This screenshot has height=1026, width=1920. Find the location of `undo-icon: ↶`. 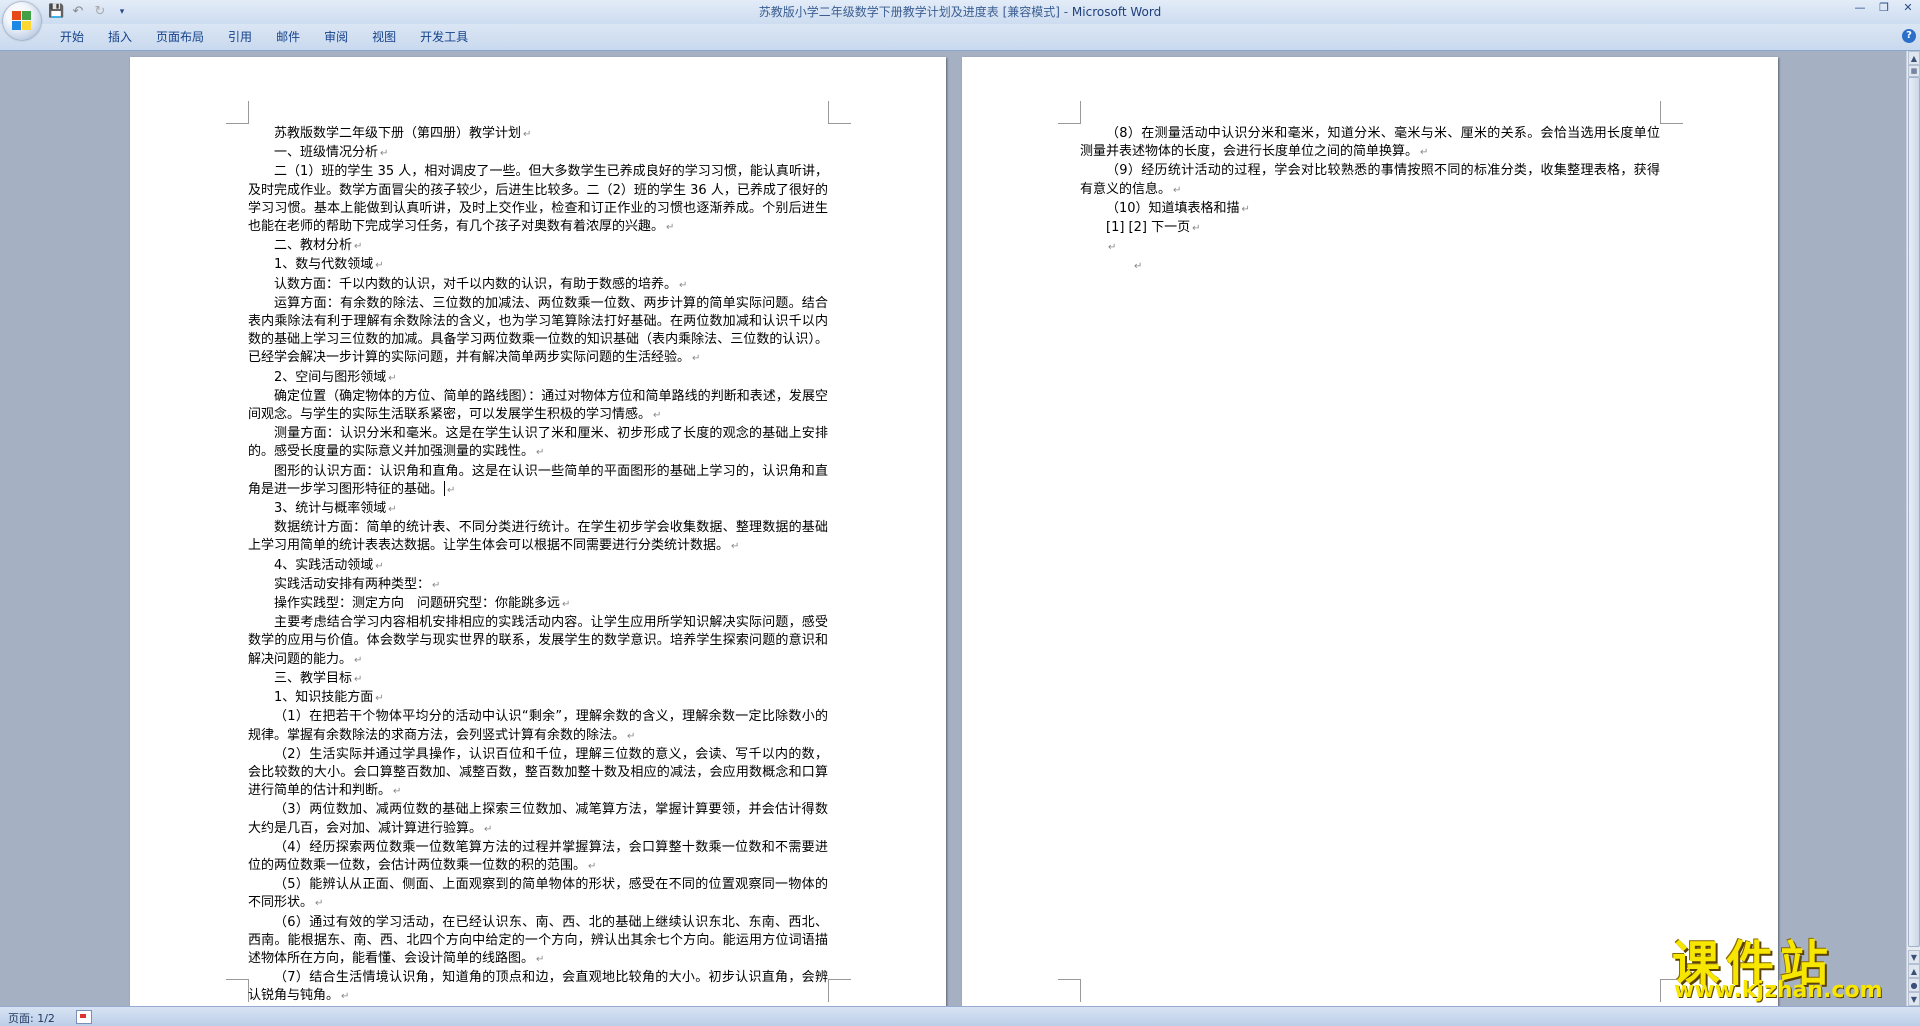

undo-icon: ↶ is located at coordinates (78, 12).